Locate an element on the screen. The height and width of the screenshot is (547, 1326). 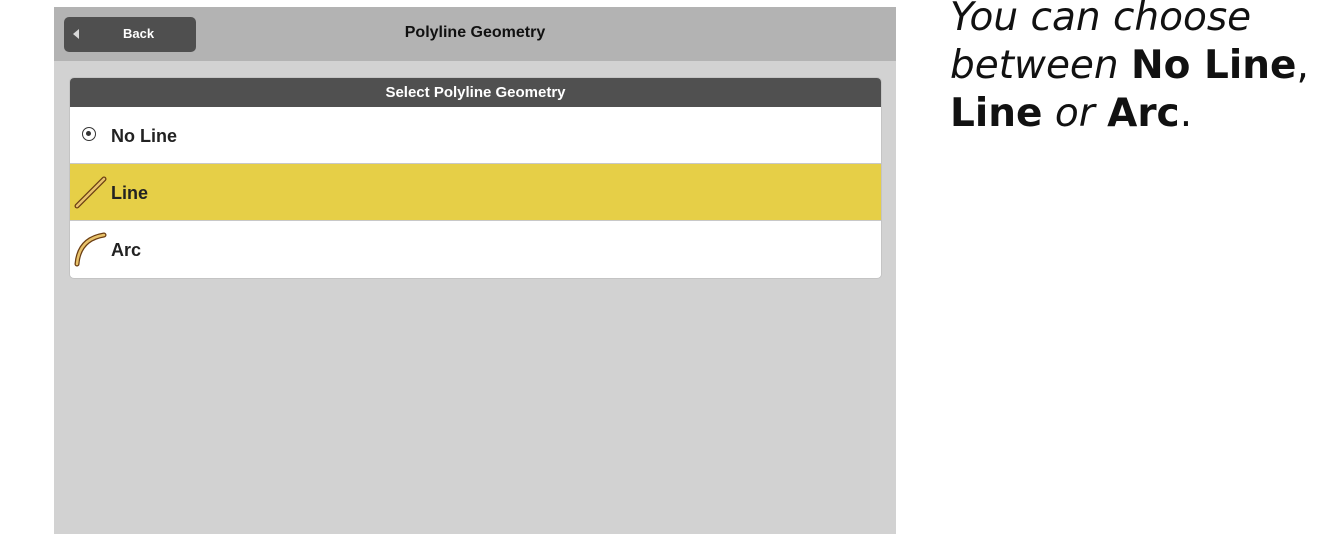
page-title: Polyline Geometry is located at coordinates (475, 32).